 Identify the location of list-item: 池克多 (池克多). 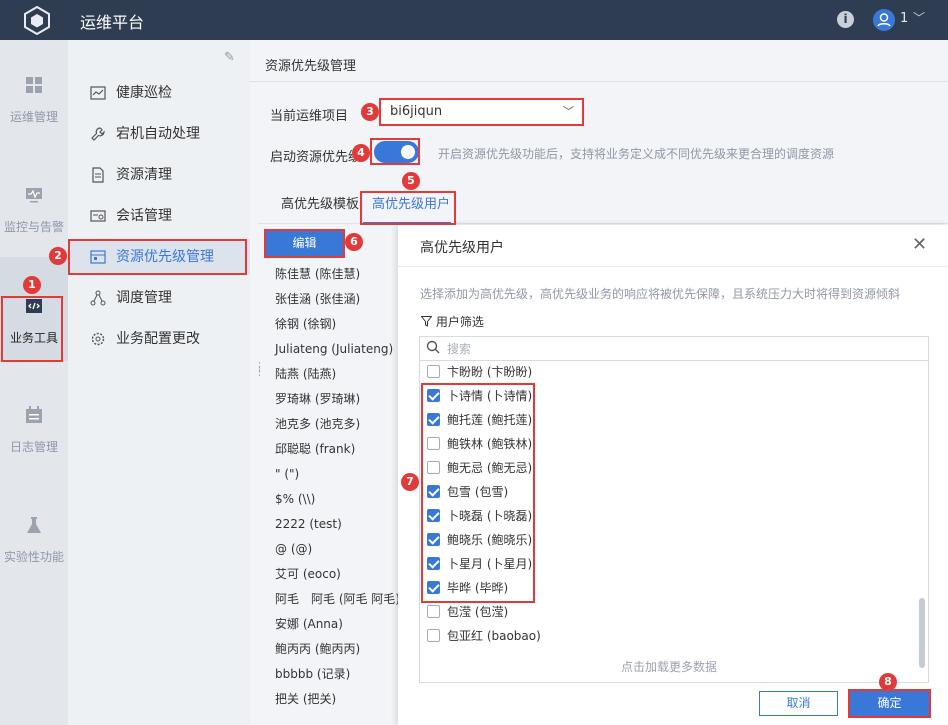
(318, 424).